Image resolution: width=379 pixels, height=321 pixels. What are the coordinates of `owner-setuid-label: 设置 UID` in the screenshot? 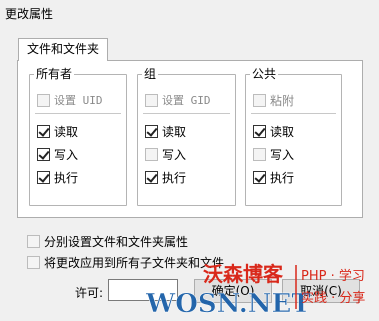 It's located at (78, 100).